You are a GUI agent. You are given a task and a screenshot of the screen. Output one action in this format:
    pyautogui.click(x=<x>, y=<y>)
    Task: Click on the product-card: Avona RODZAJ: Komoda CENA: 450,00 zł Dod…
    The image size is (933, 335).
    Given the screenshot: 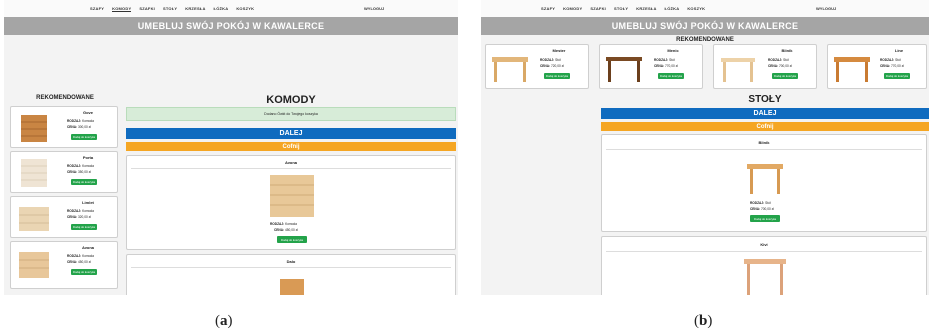 What is the action you would take?
    pyautogui.click(x=291, y=202)
    